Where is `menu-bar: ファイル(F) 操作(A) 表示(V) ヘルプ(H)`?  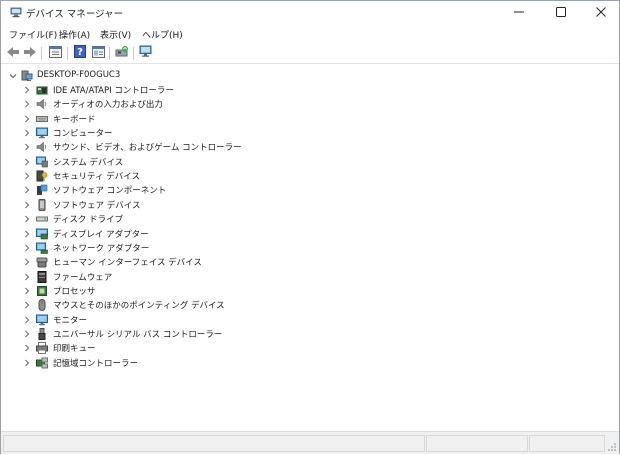 menu-bar: ファイル(F) 操作(A) 表示(V) ヘルプ(H) is located at coordinates (310, 34).